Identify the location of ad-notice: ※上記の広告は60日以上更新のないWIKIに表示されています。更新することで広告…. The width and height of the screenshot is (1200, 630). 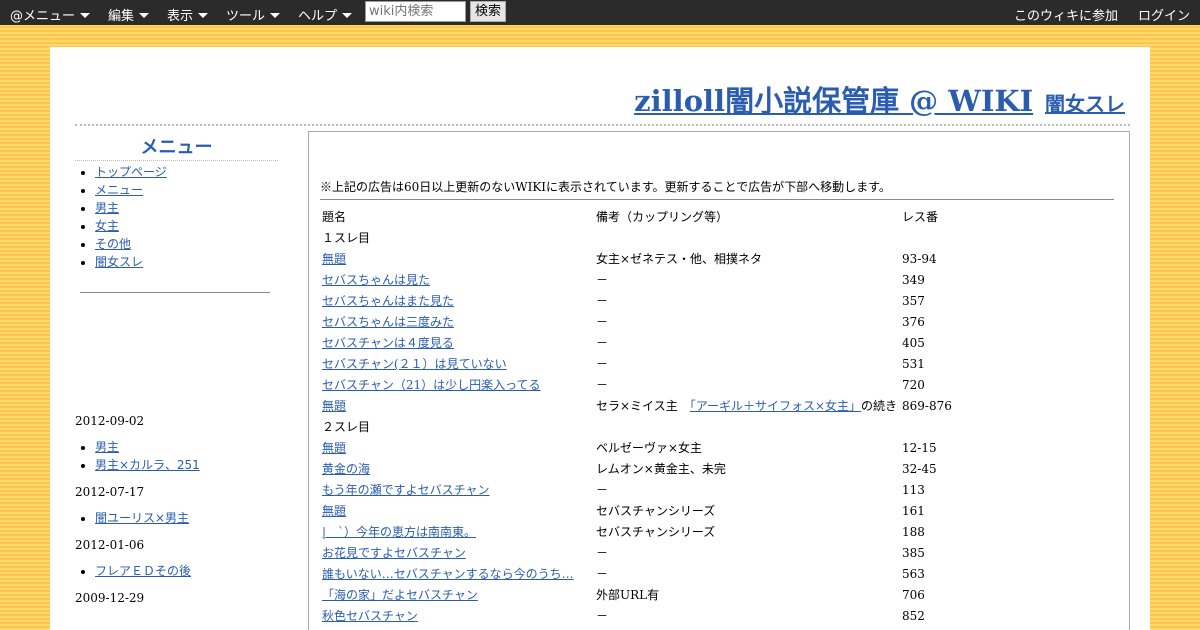
(605, 187).